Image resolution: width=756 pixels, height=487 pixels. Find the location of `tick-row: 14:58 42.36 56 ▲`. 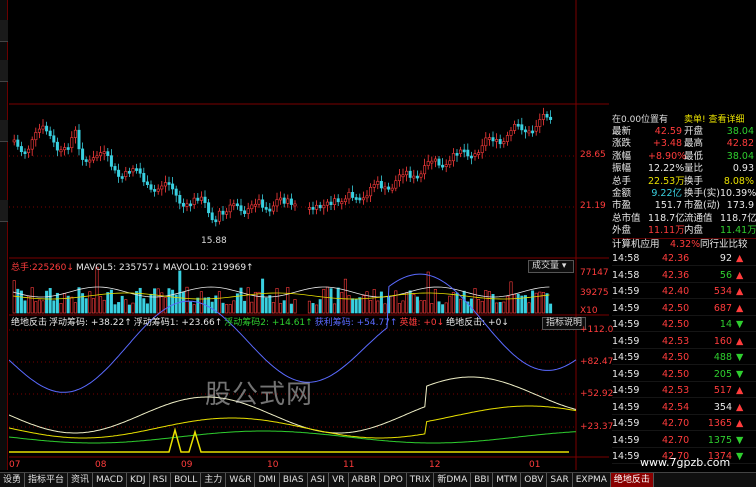

tick-row: 14:58 42.36 56 ▲ is located at coordinates (684, 275).